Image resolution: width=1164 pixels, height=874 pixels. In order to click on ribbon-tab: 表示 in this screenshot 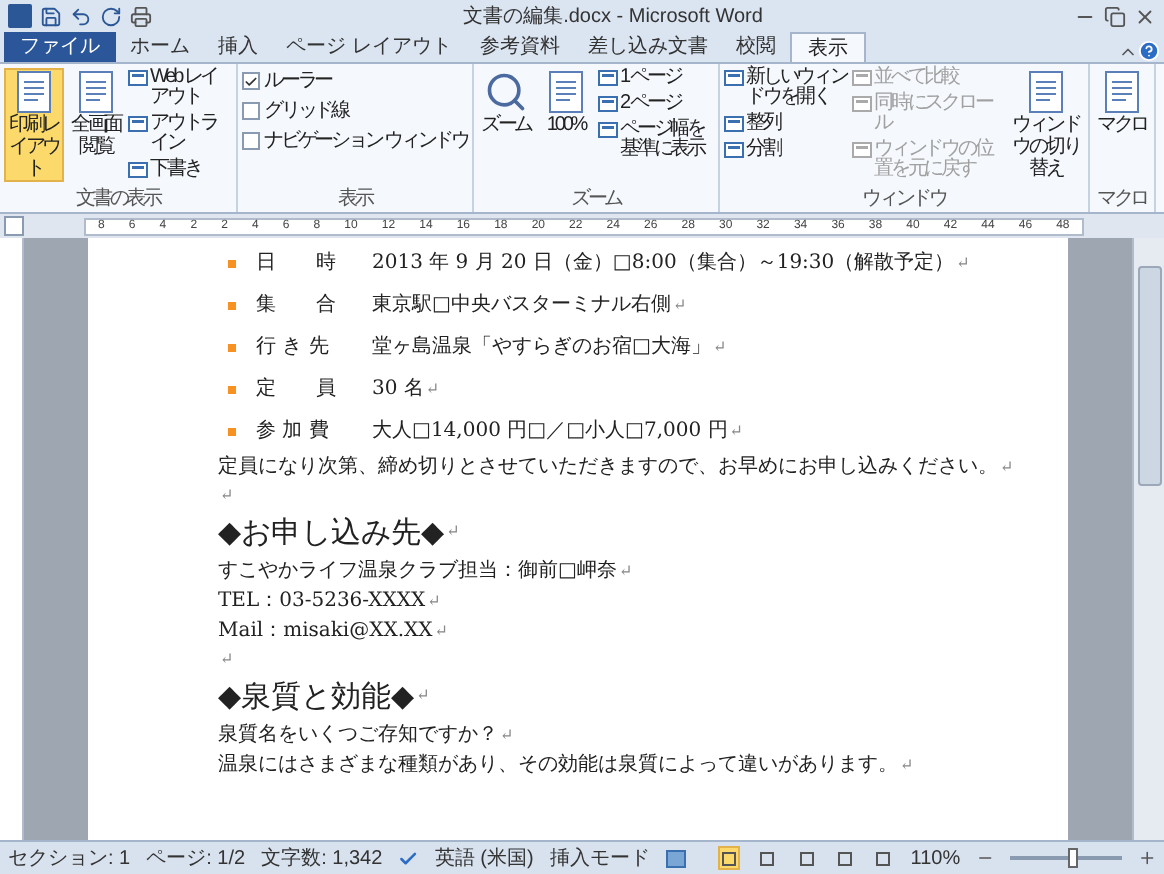, I will do `click(827, 47)`.